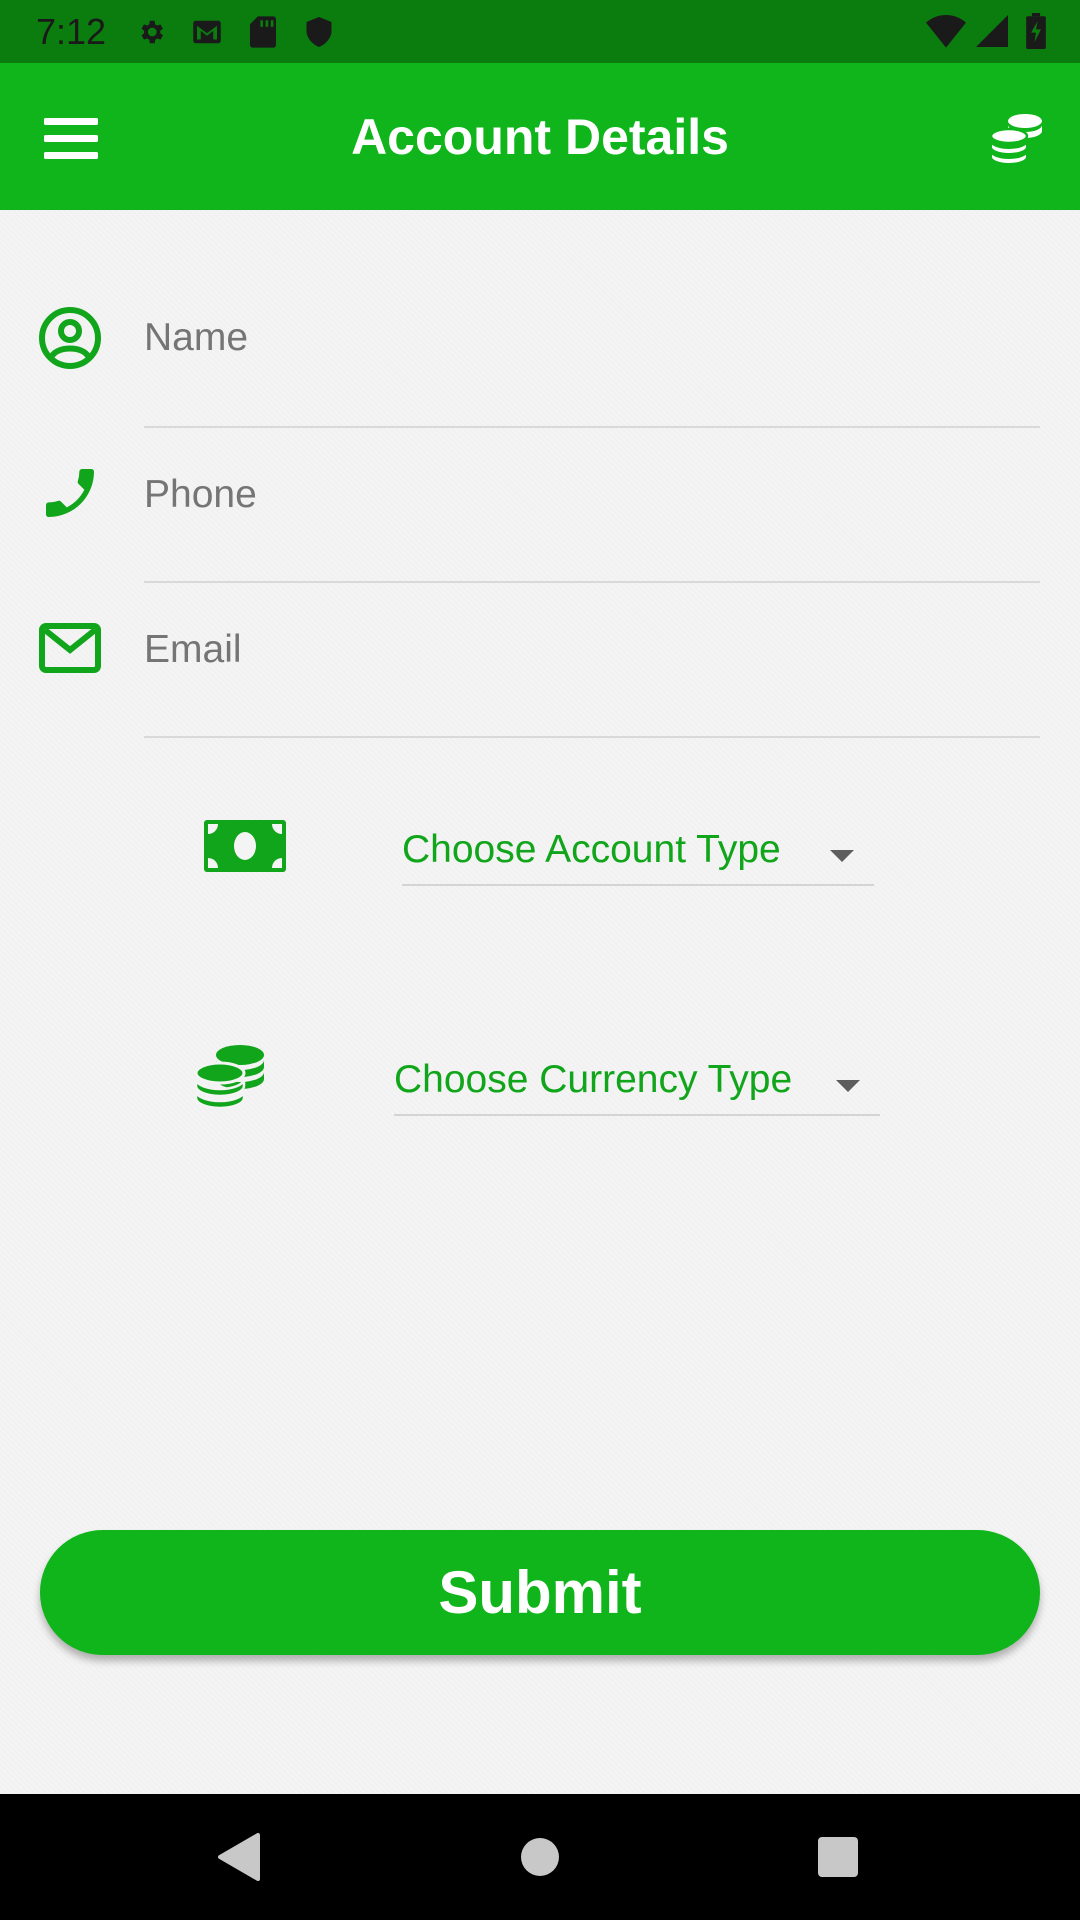 Image resolution: width=1080 pixels, height=1920 pixels. I want to click on home-icon, so click(540, 1857).